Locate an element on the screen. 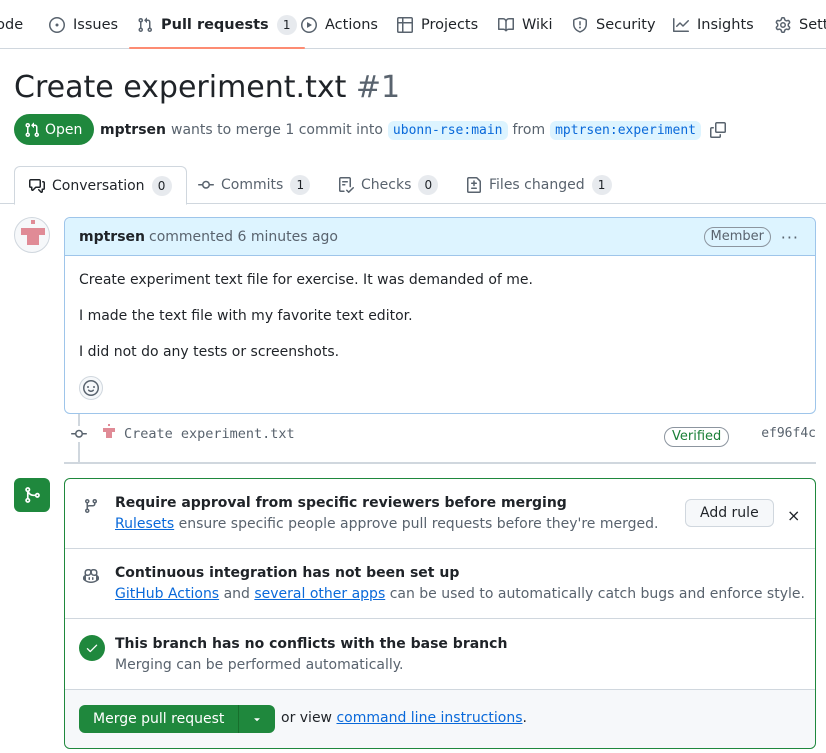 The width and height of the screenshot is (826, 753). kebab-horizontal-icon: ··· is located at coordinates (790, 237).